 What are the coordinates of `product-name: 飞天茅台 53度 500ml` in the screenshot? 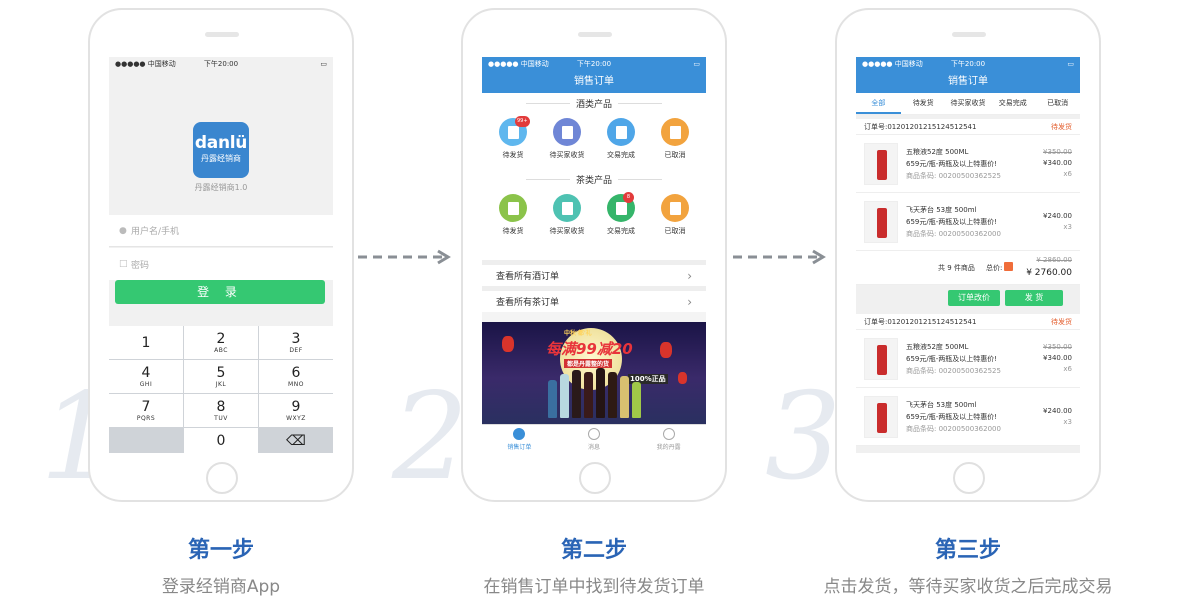 It's located at (941, 209).